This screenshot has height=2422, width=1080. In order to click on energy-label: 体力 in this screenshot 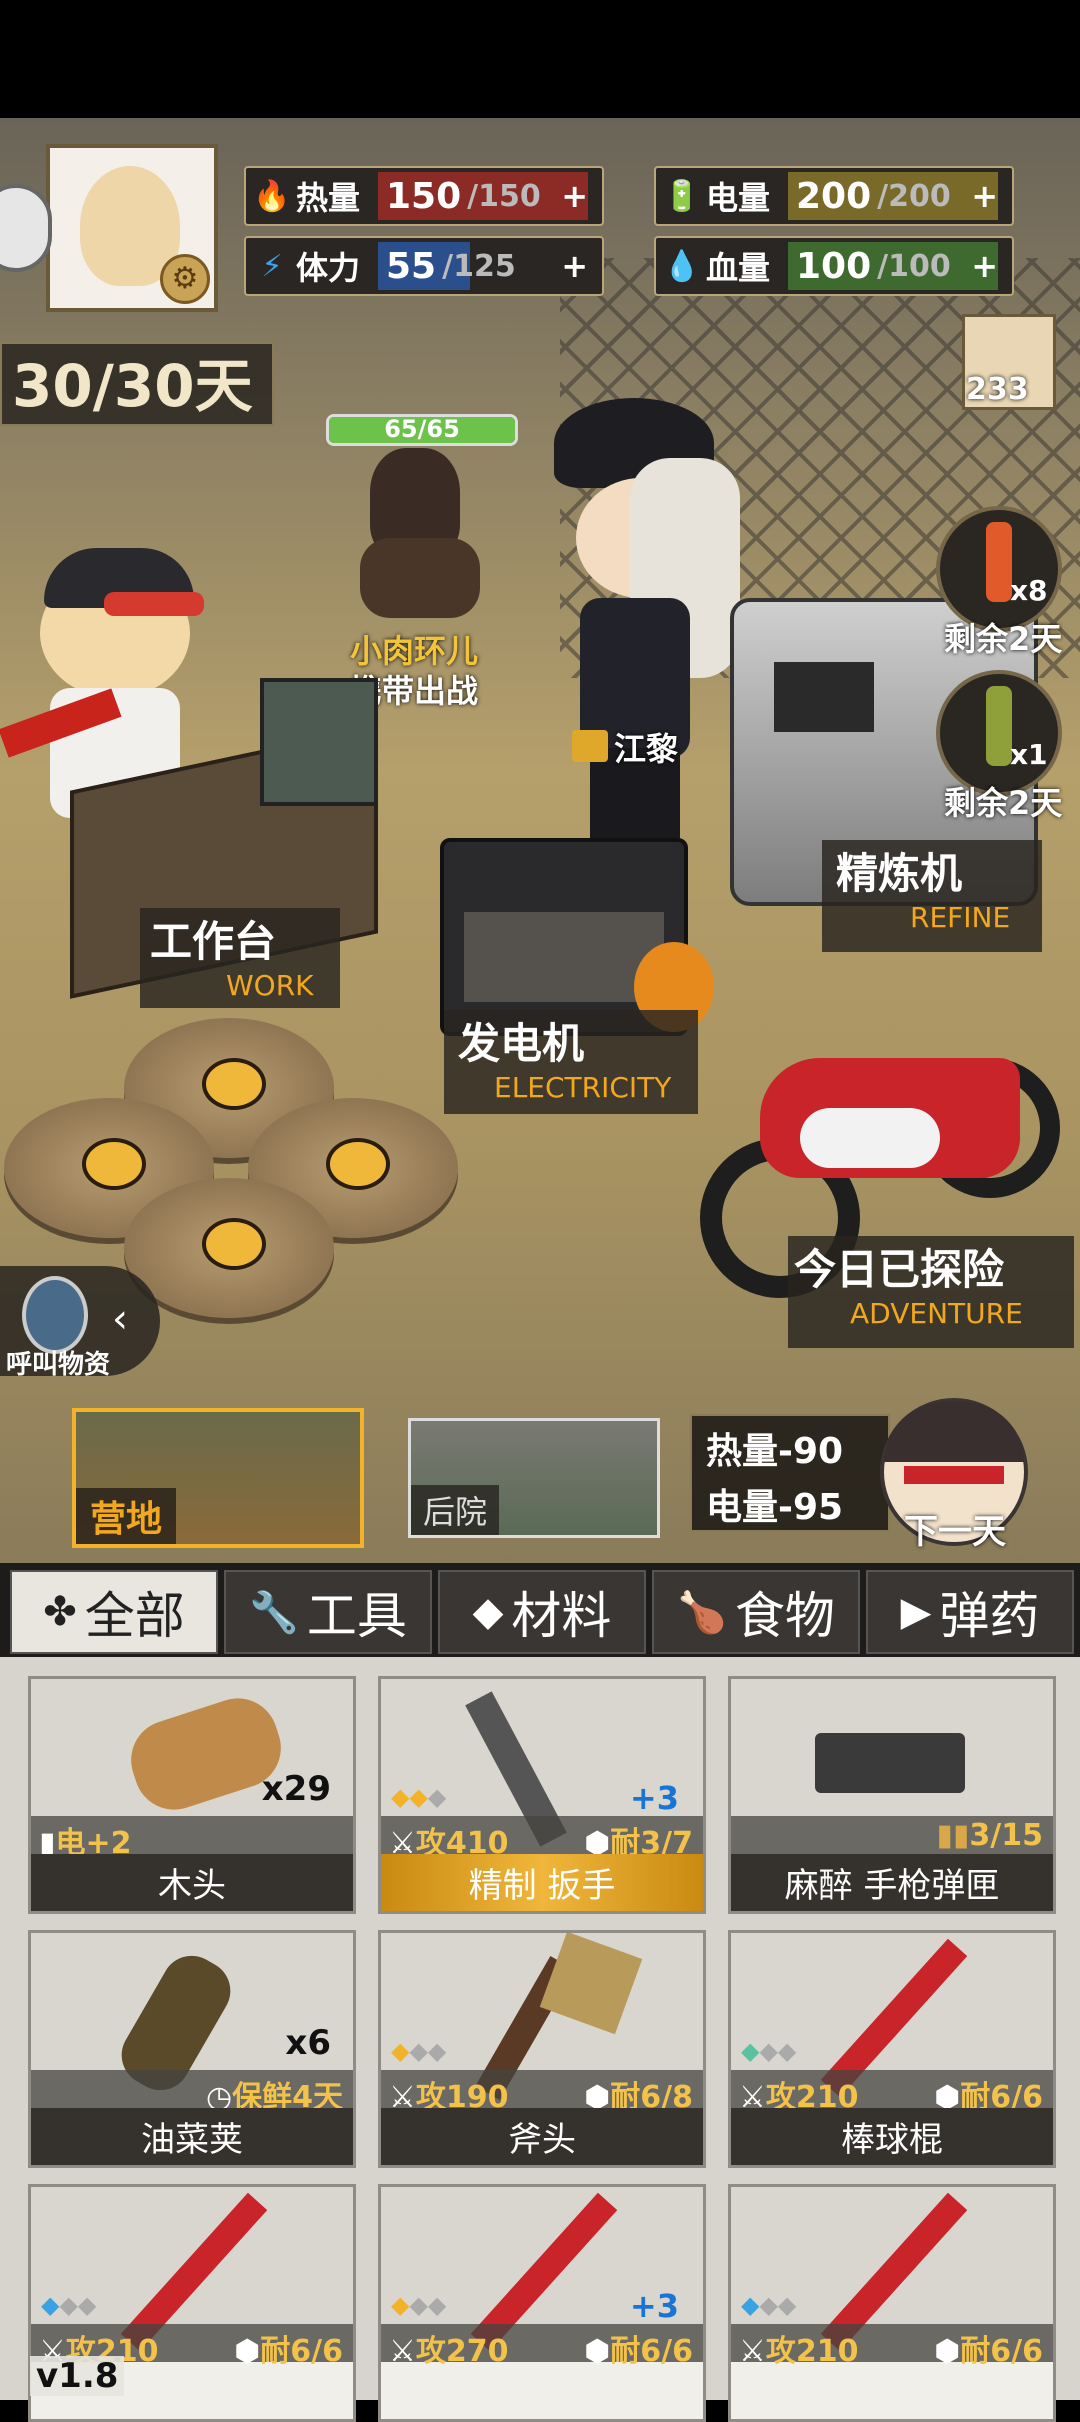, I will do `click(328, 268)`.